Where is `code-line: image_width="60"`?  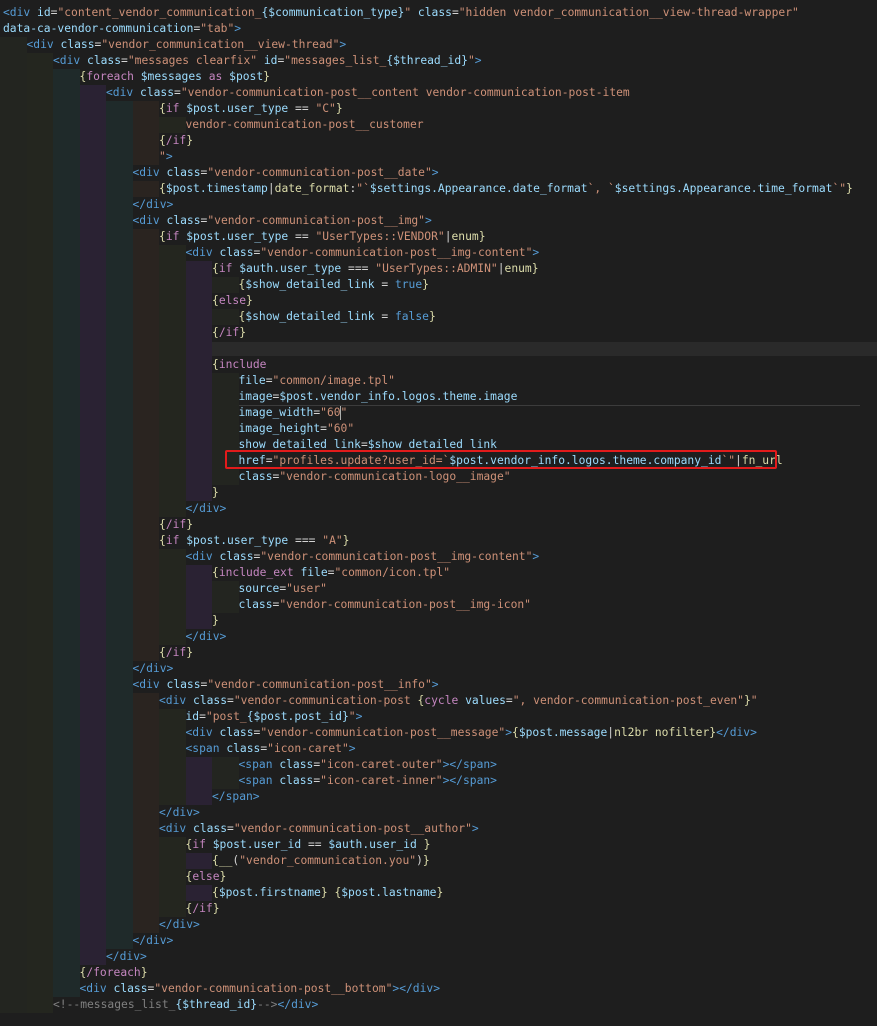
code-line: image_width="60" is located at coordinates (438, 413).